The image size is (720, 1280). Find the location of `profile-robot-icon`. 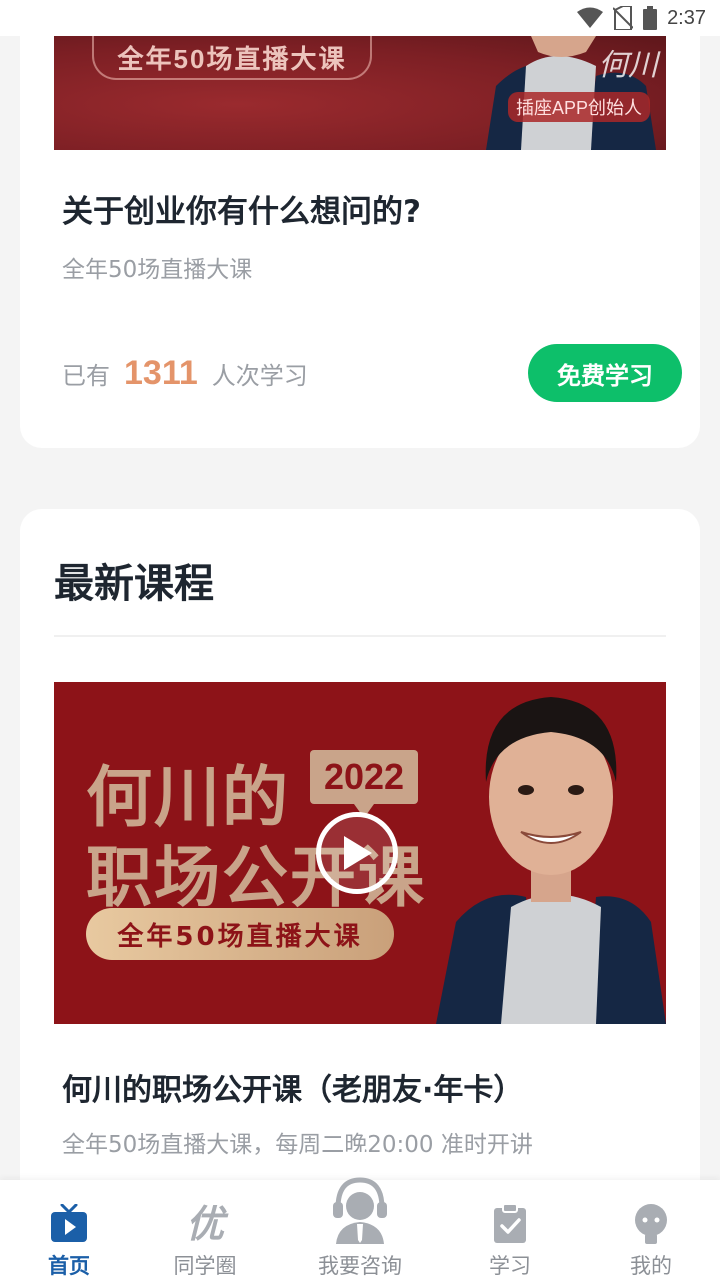

profile-robot-icon is located at coordinates (651, 1224).